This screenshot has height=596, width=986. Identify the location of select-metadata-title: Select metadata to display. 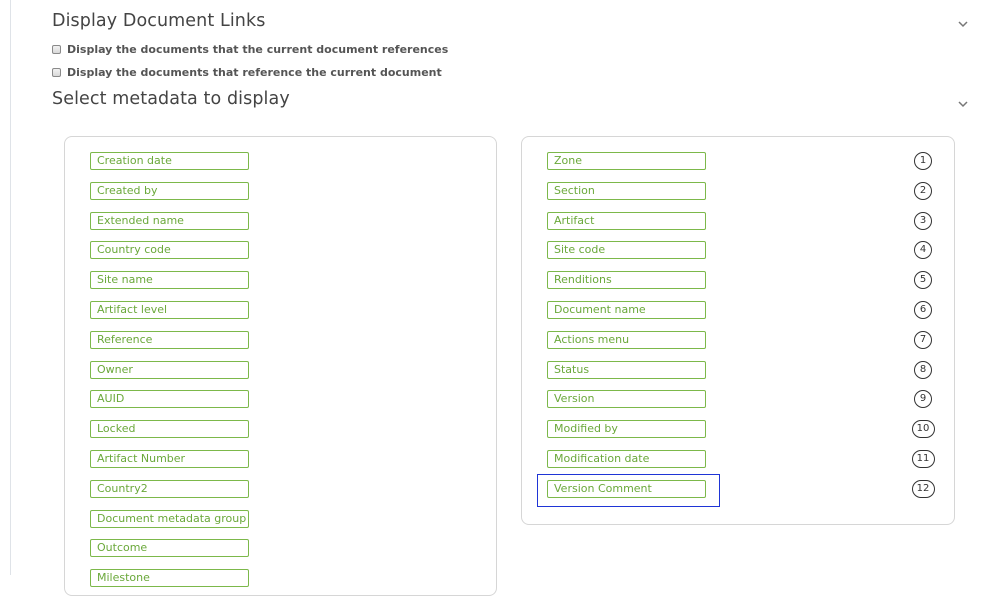
(171, 99).